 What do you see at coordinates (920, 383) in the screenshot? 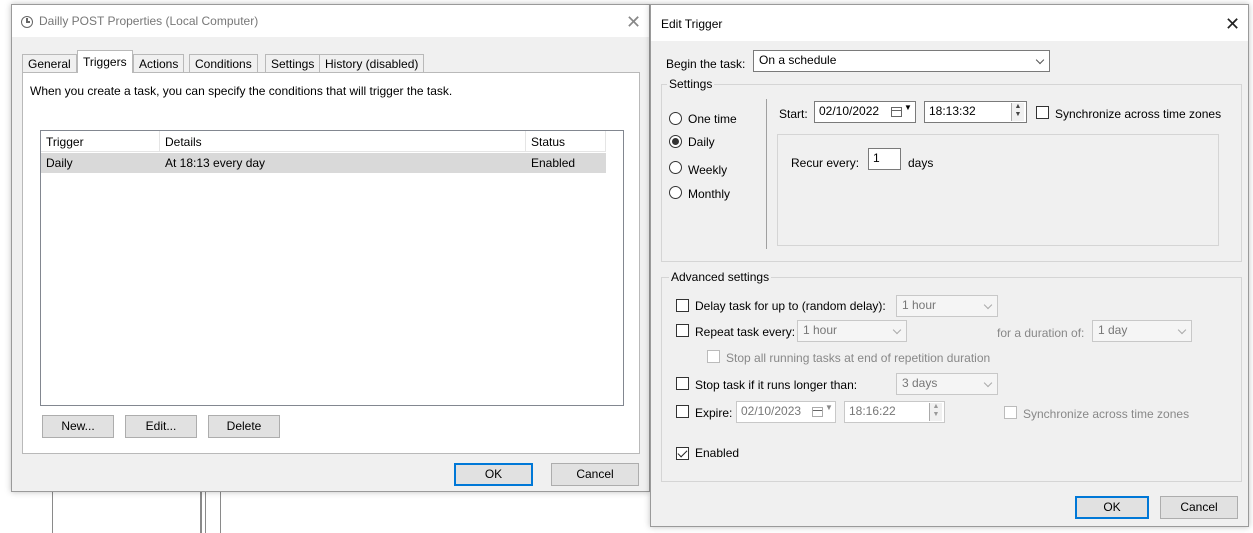
I see `stop-task-value: 3 days` at bounding box center [920, 383].